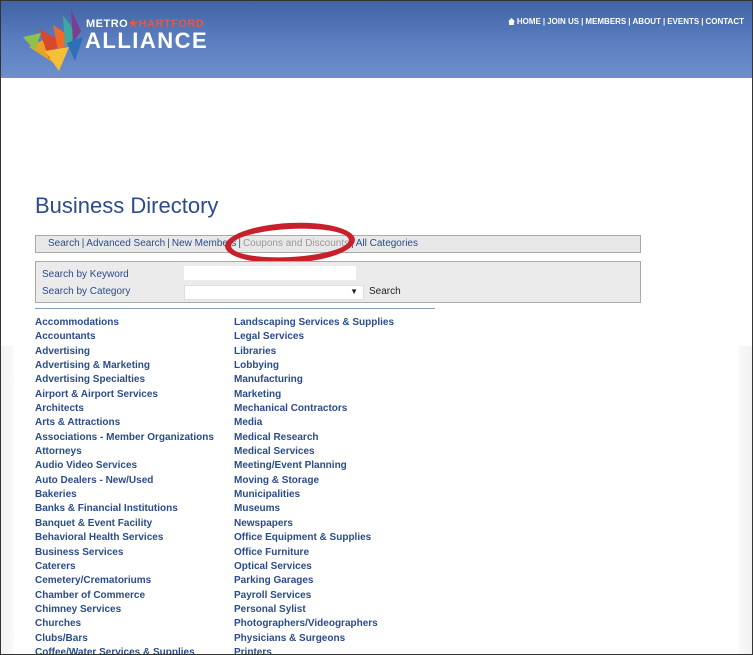 The height and width of the screenshot is (655, 753). What do you see at coordinates (290, 243) in the screenshot?
I see `highlight-circle` at bounding box center [290, 243].